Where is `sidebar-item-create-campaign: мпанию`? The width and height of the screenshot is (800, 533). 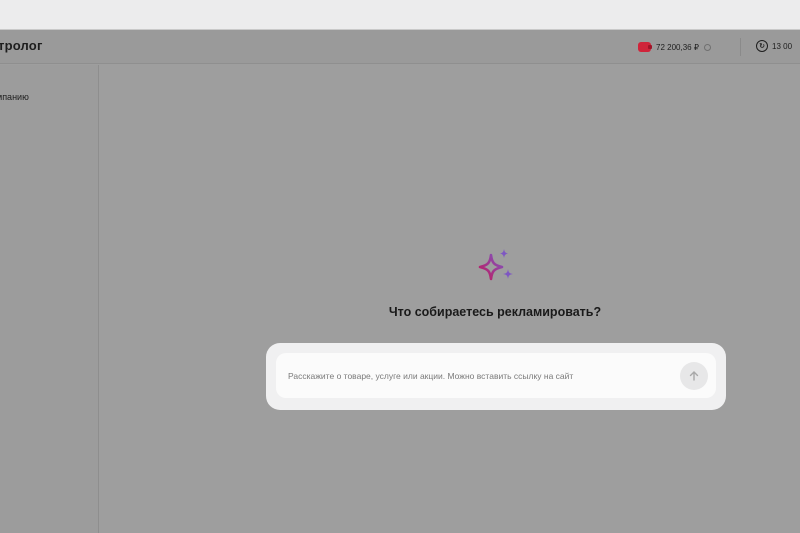
sidebar-item-create-campaign: мпанию is located at coordinates (14, 97).